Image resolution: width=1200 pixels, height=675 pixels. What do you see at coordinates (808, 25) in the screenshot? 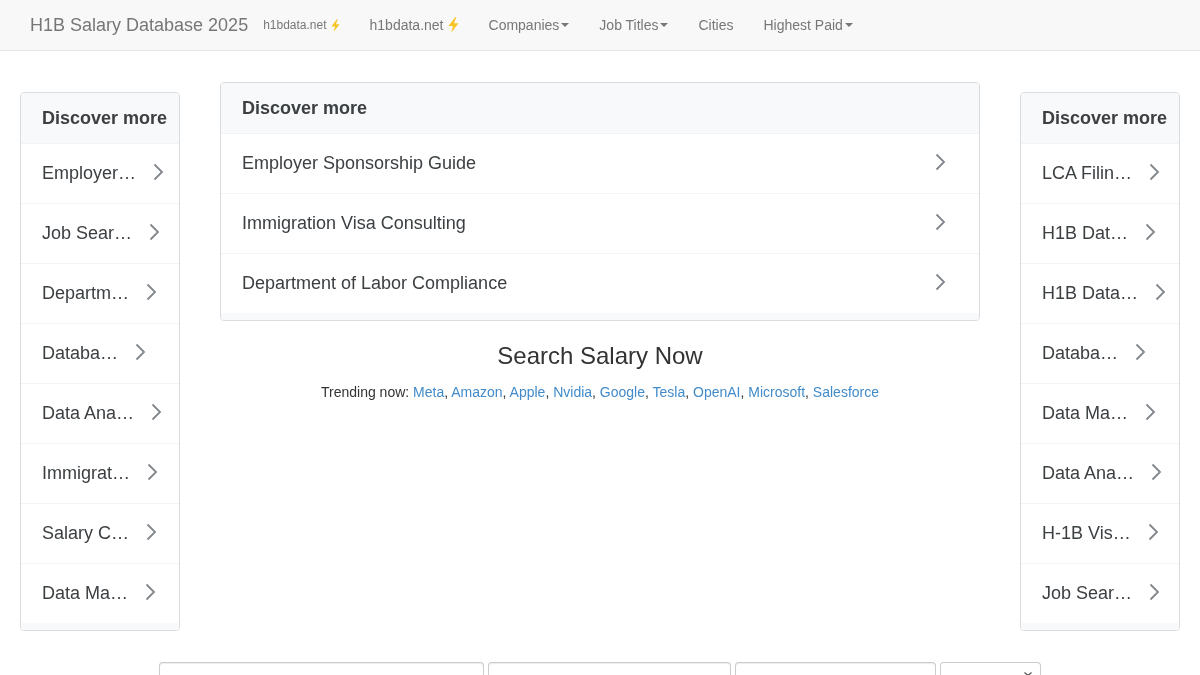
I see `nav-link: Highest Paid` at bounding box center [808, 25].